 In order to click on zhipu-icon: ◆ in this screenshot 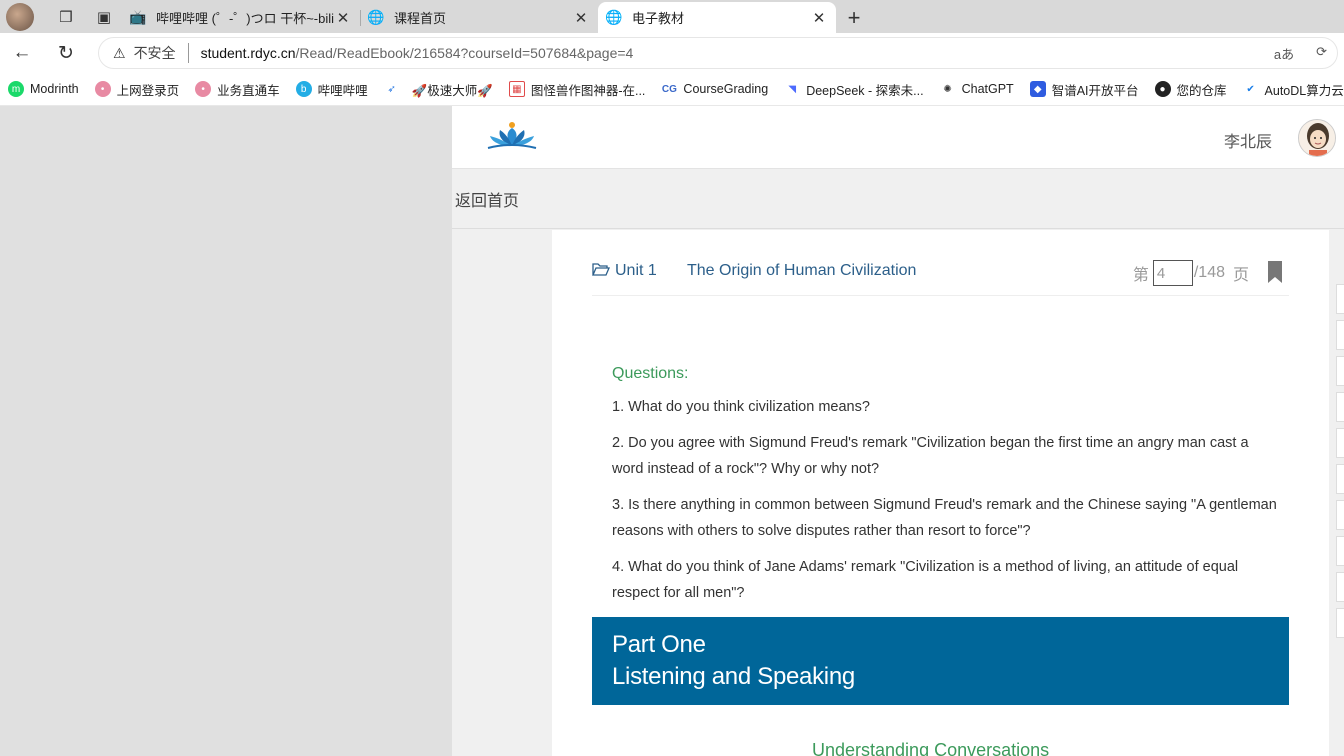, I will do `click(1037, 89)`.